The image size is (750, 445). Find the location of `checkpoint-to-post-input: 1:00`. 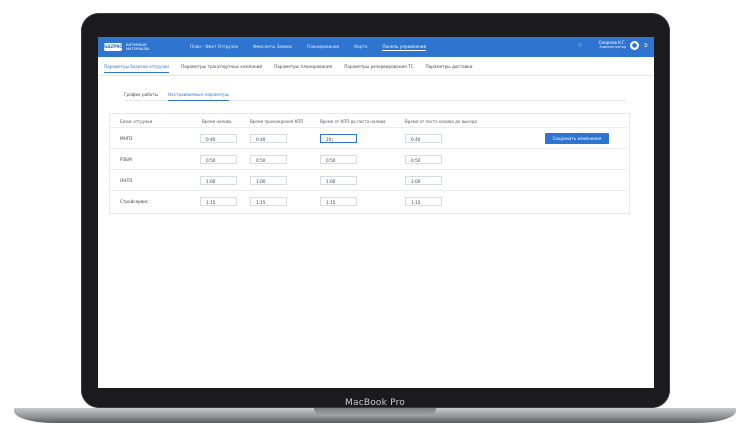

checkpoint-to-post-input: 1:00 is located at coordinates (338, 180).